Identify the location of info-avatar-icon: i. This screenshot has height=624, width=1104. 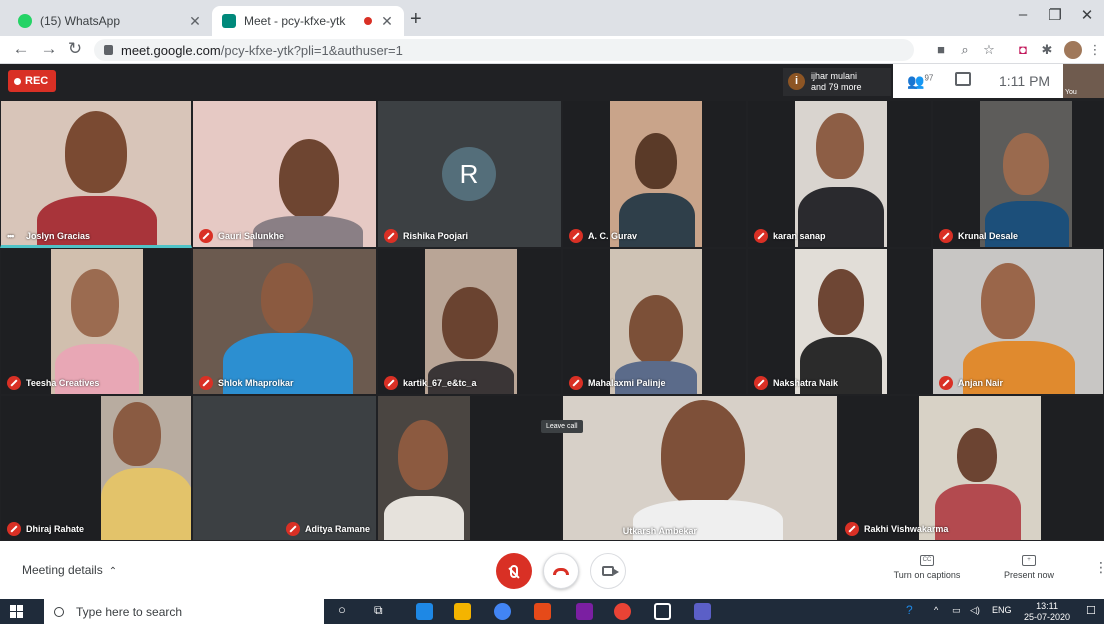
(796, 81).